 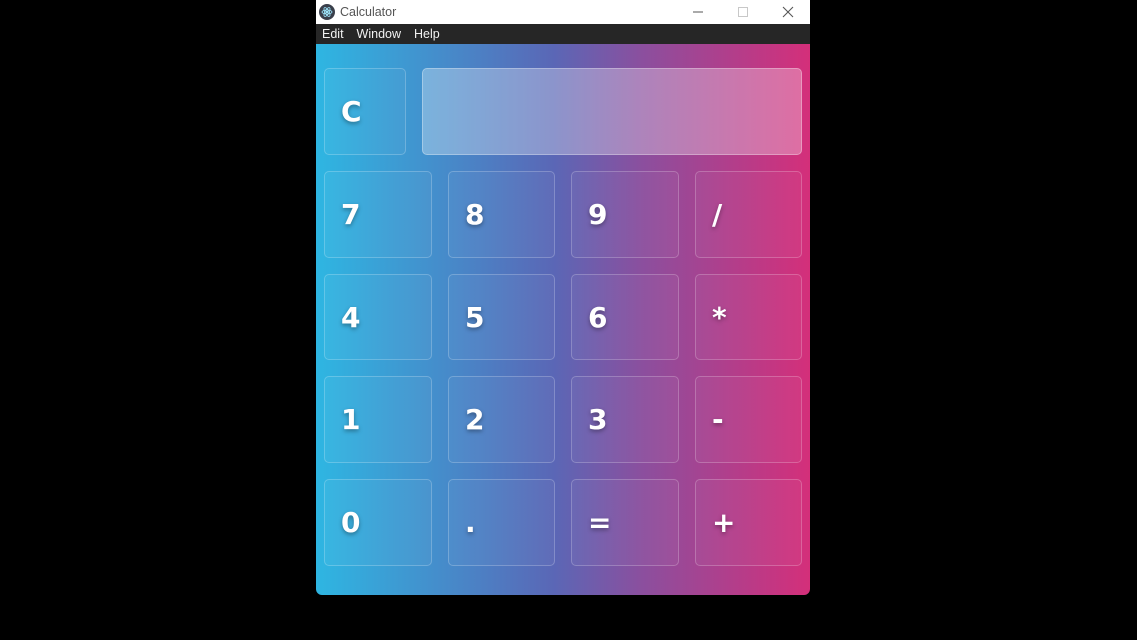 I want to click on key-4: 4, so click(x=378, y=317).